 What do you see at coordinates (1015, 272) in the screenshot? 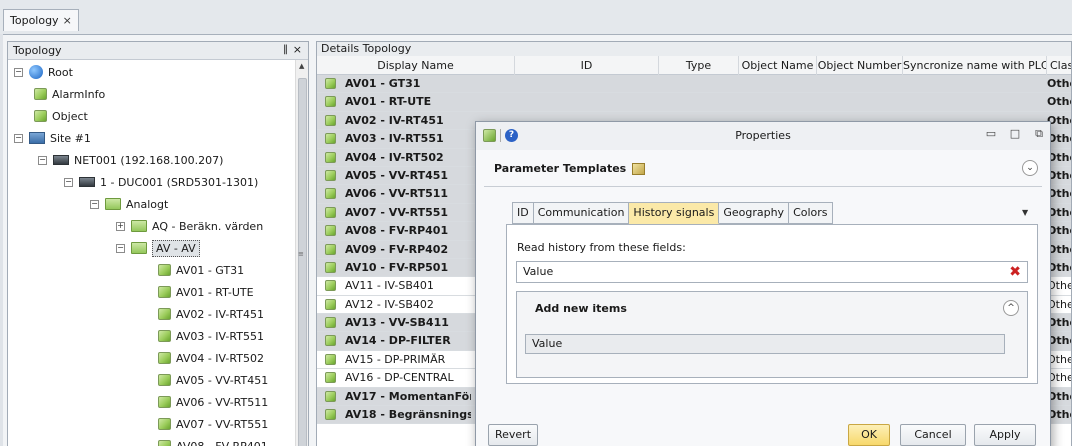
I see `delete-icon: ✖` at bounding box center [1015, 272].